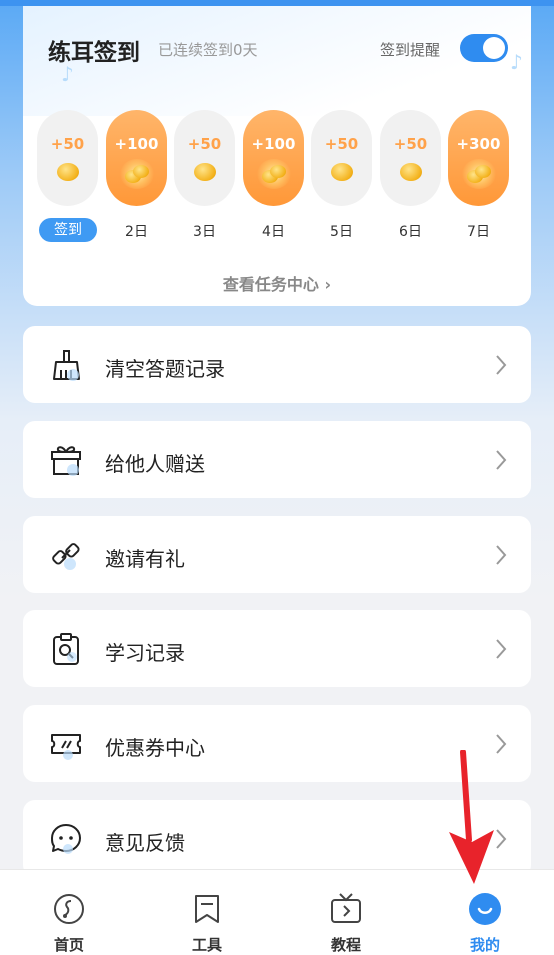  What do you see at coordinates (69, 909) in the screenshot?
I see `home-note-icon` at bounding box center [69, 909].